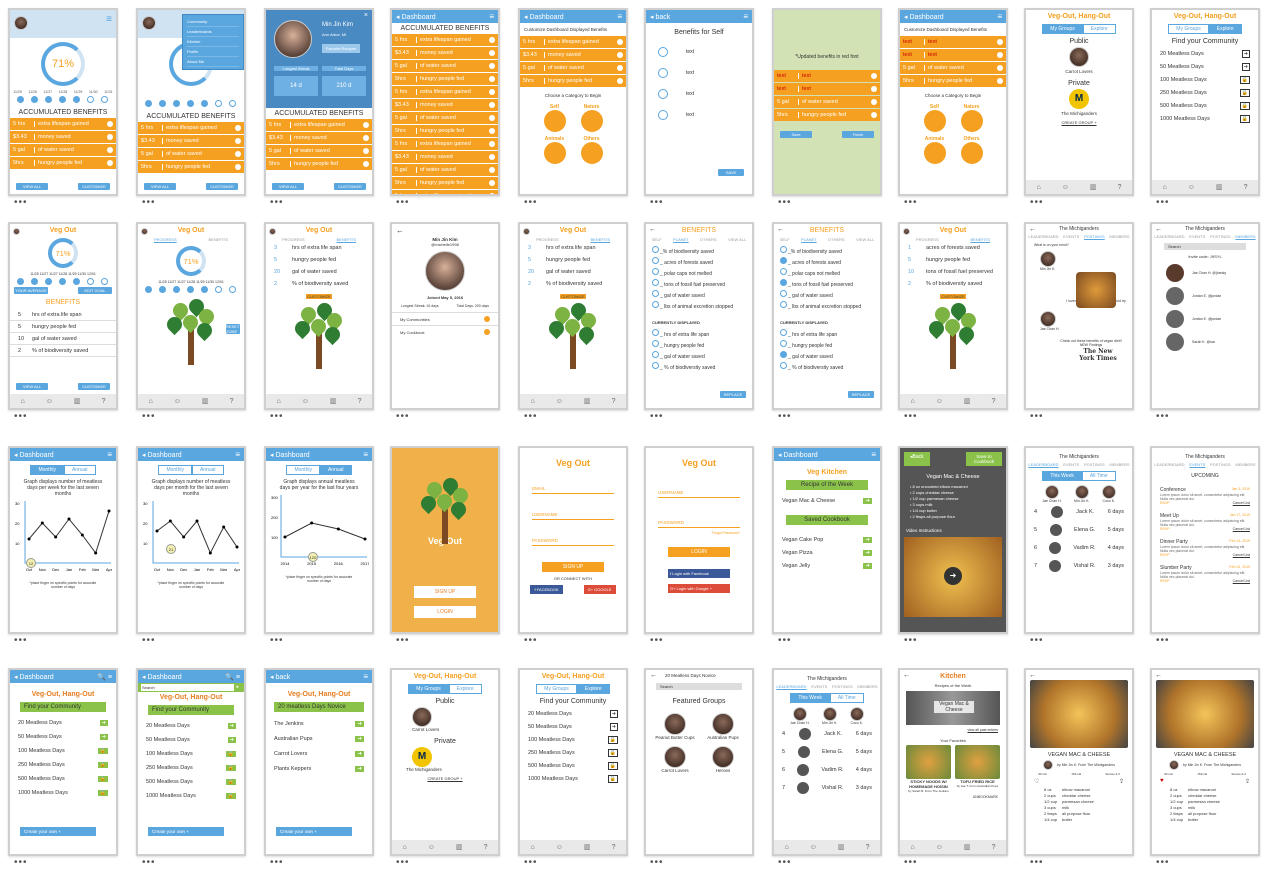  I want to click on google-button: G+ GOOGLE, so click(599, 589).